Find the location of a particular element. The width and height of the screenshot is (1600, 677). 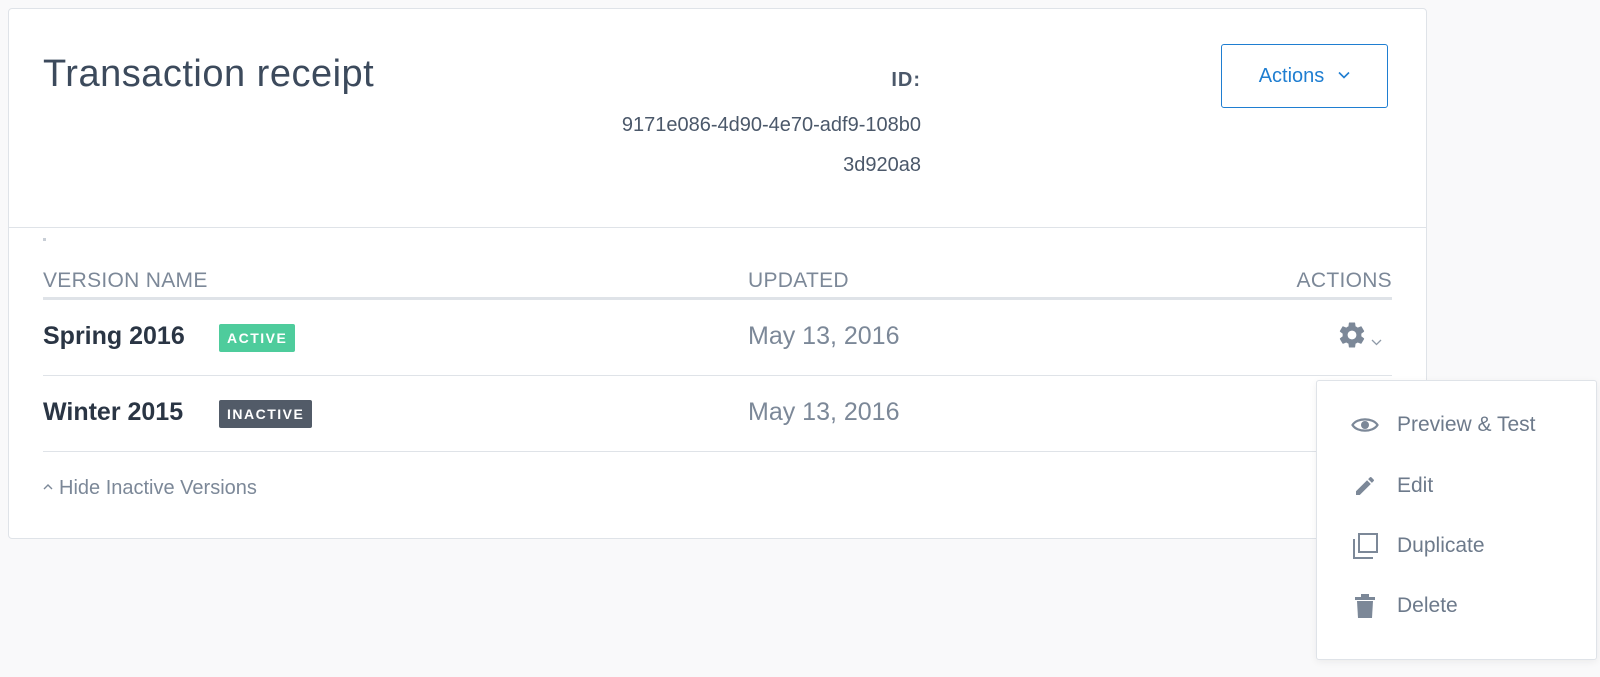

column-header-version-name: VERSION NAME is located at coordinates (125, 280).